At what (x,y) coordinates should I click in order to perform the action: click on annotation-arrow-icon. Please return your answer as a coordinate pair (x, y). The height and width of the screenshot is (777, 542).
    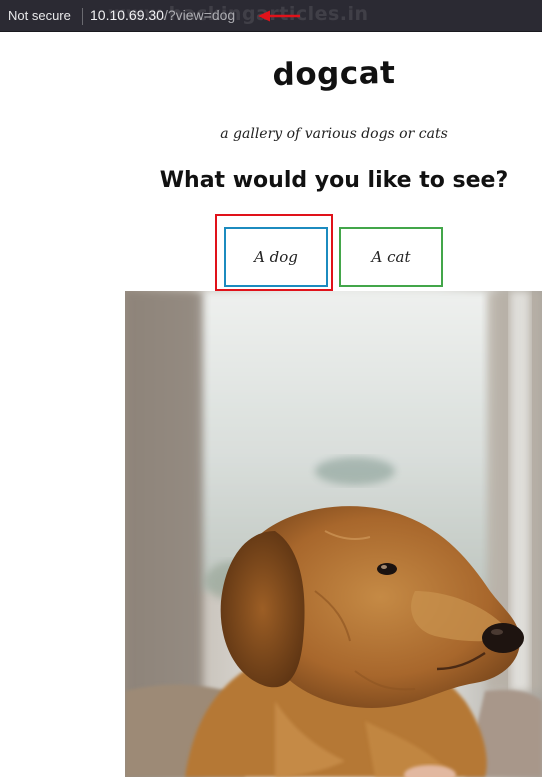
    Looking at the image, I should click on (279, 16).